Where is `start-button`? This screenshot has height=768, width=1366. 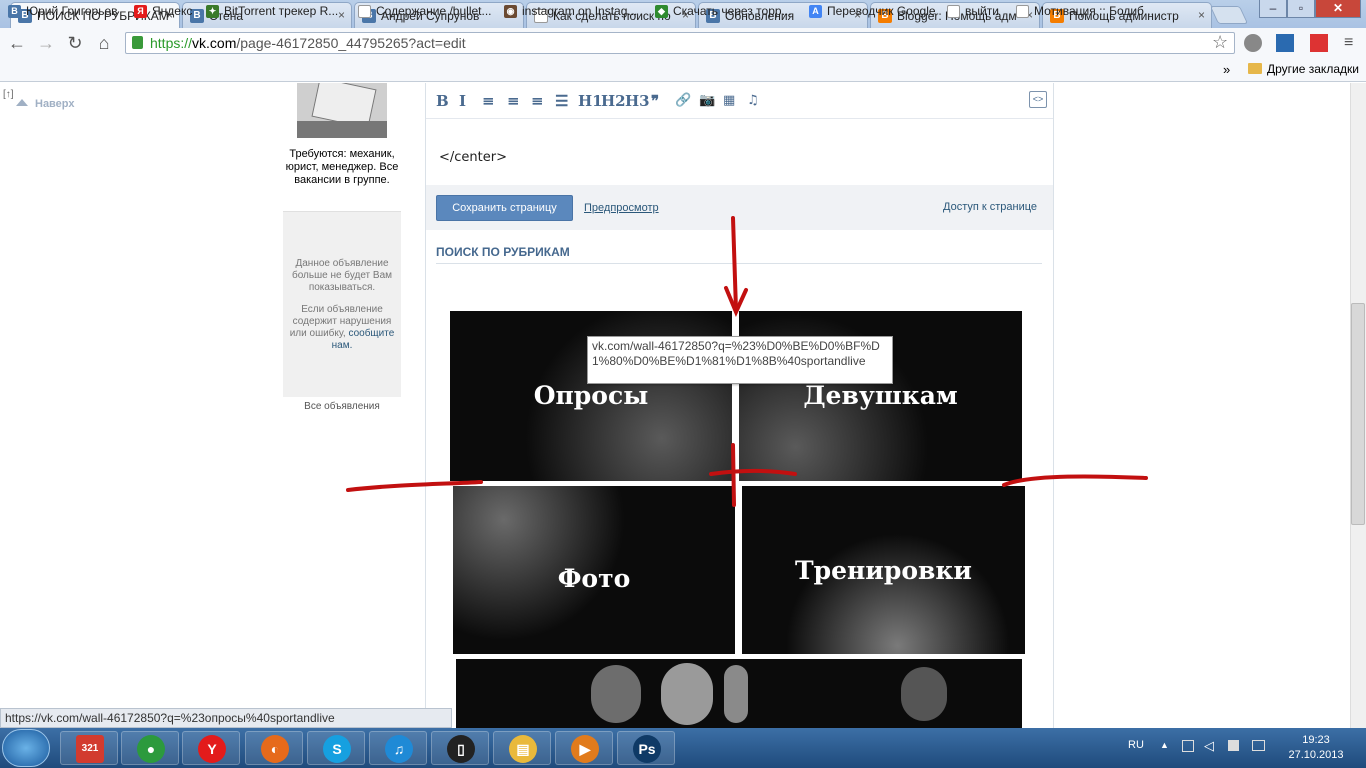
start-button is located at coordinates (26, 748).